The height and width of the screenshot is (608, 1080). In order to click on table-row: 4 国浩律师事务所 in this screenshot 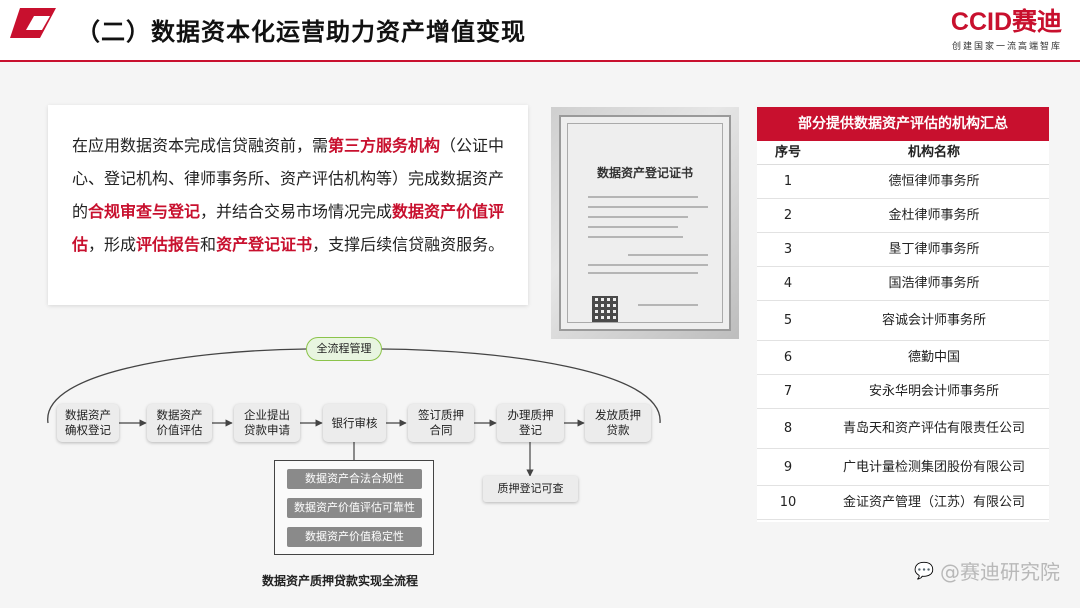, I will do `click(903, 284)`.